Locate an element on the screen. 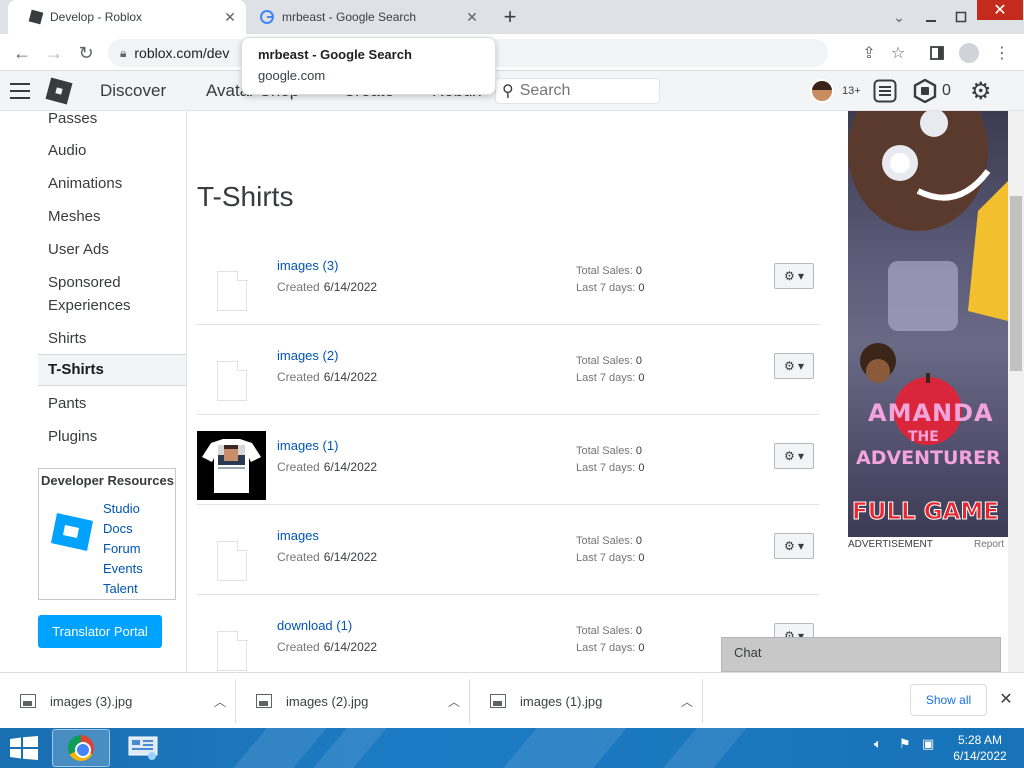 This screenshot has height=768, width=1024. dev-link-docs: Docs is located at coordinates (118, 528).